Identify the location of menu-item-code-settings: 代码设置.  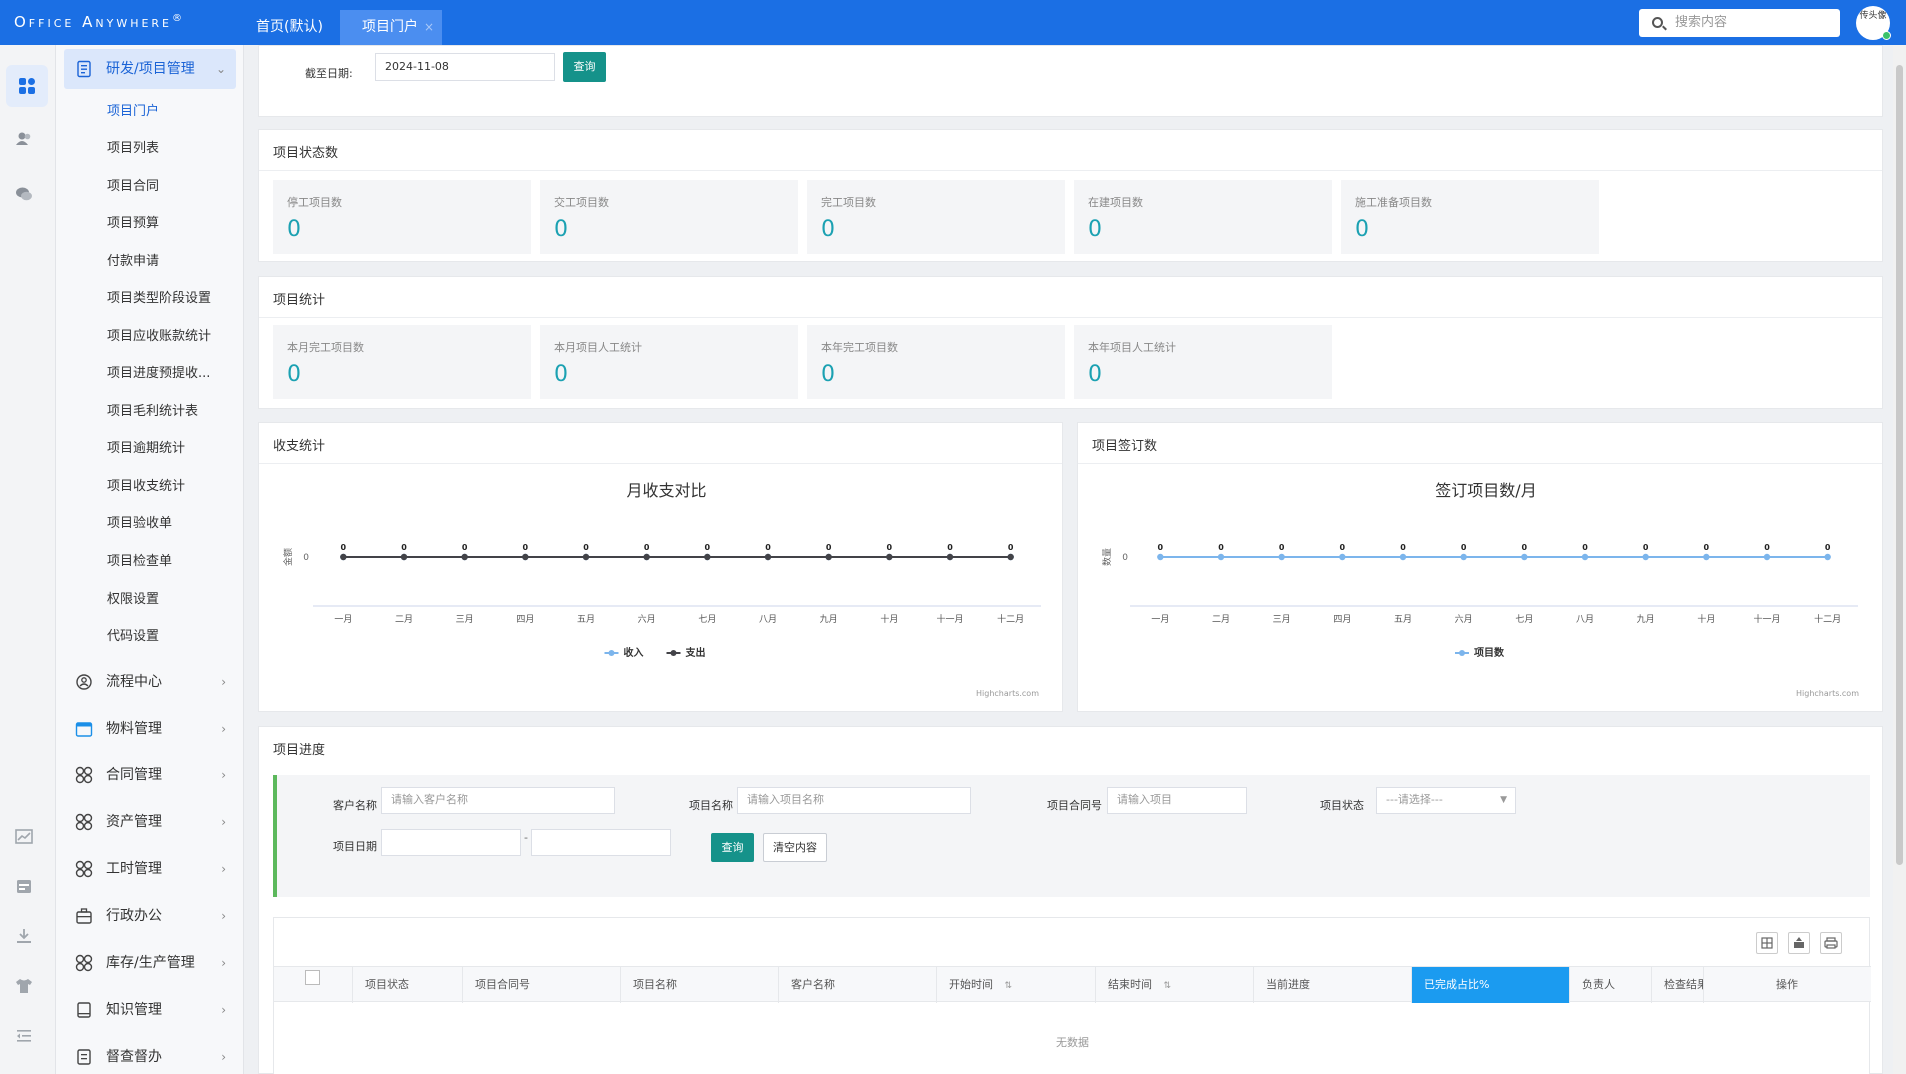
(133, 637).